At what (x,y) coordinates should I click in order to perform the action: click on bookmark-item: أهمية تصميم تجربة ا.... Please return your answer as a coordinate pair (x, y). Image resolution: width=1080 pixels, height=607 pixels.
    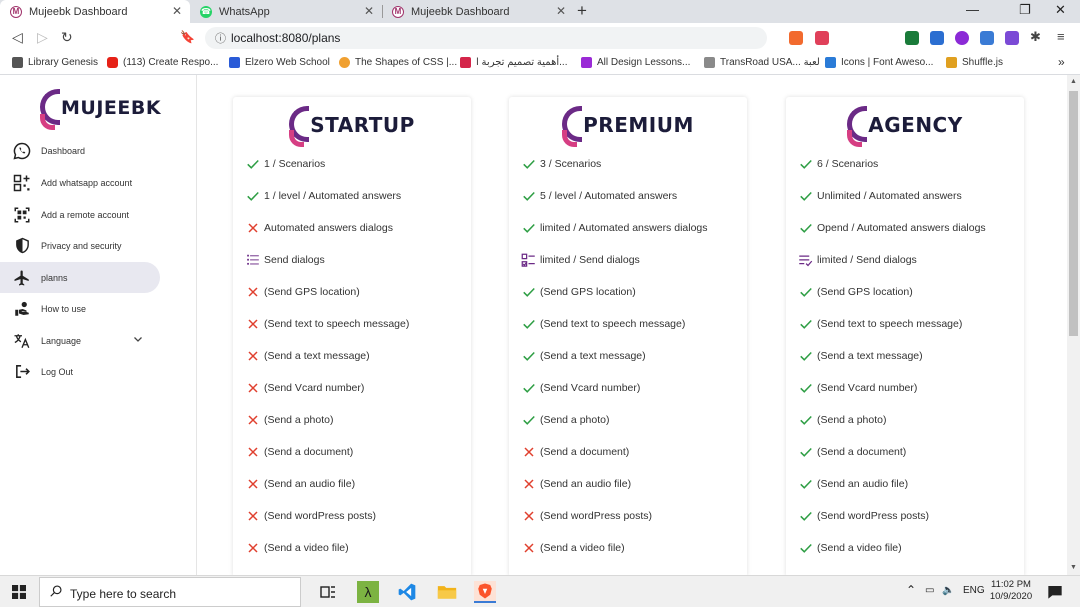
    Looking at the image, I should click on (513, 62).